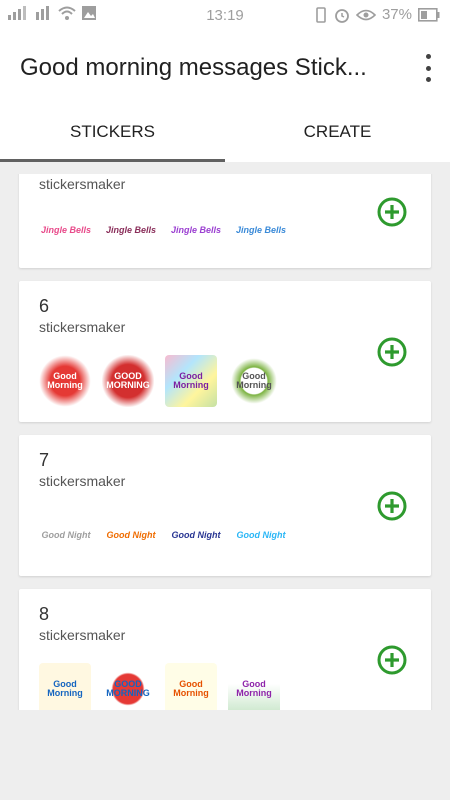 This screenshot has height=800, width=450. Describe the element at coordinates (429, 14) in the screenshot. I see `battery-icon` at that location.